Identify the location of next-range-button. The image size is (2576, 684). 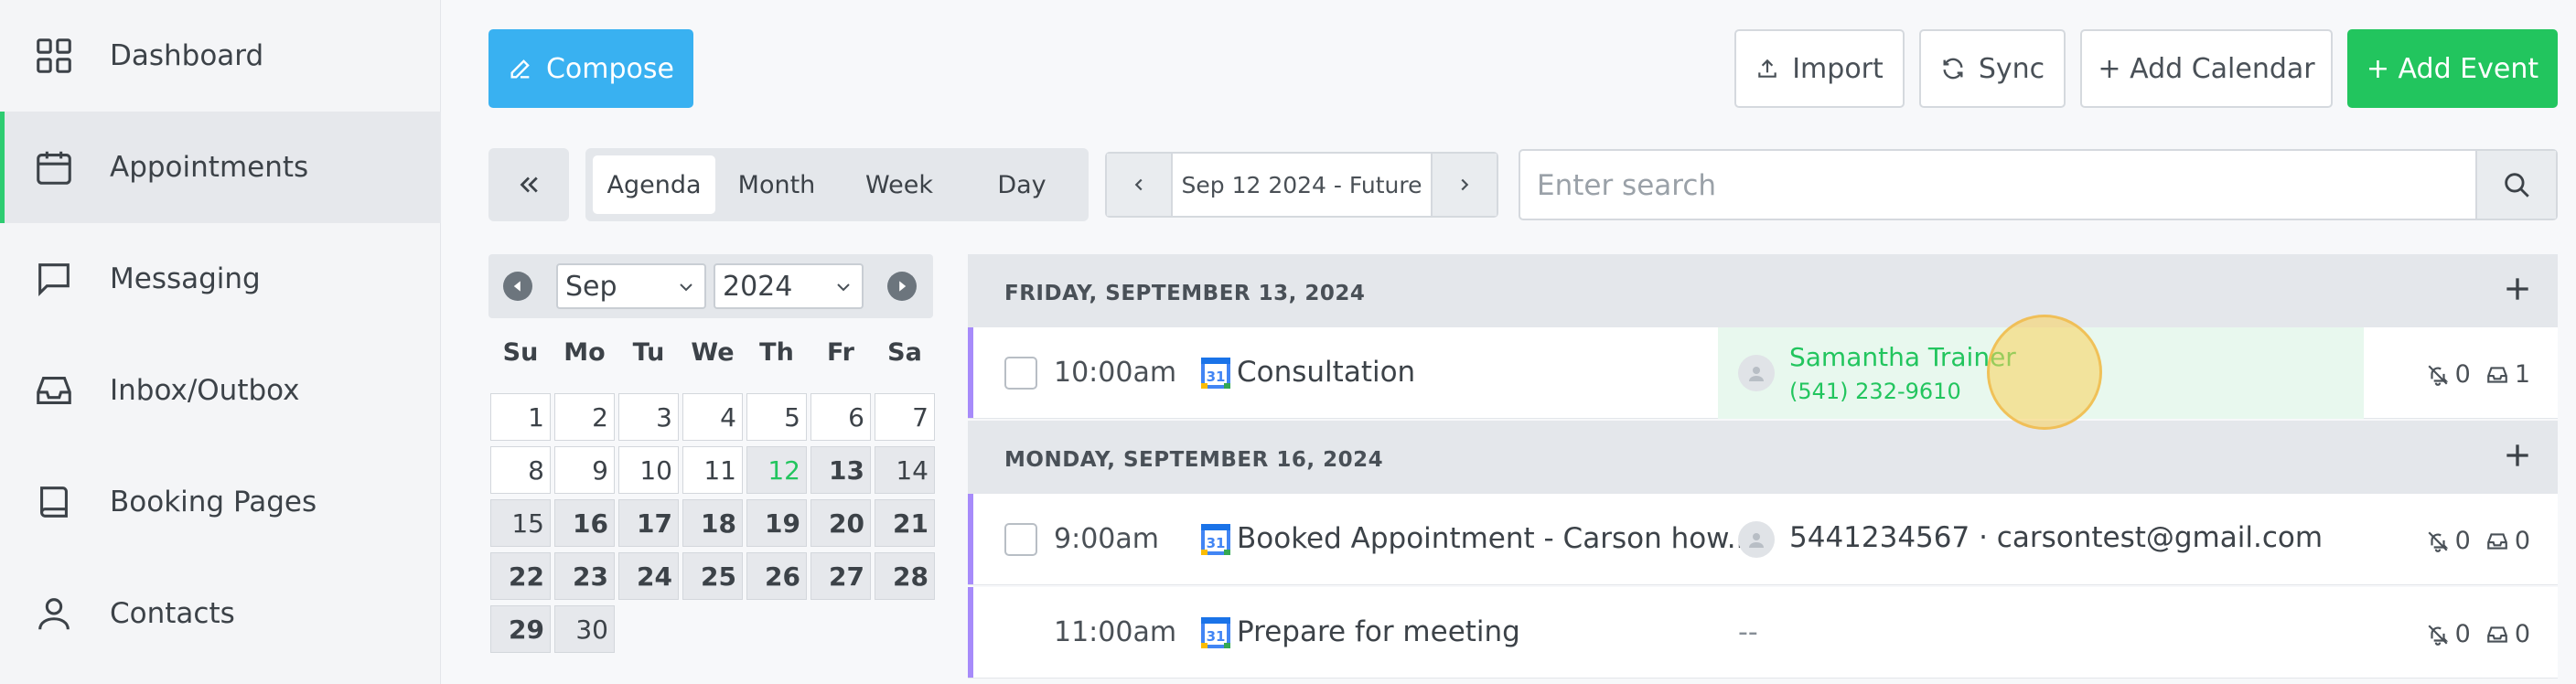
(1465, 185).